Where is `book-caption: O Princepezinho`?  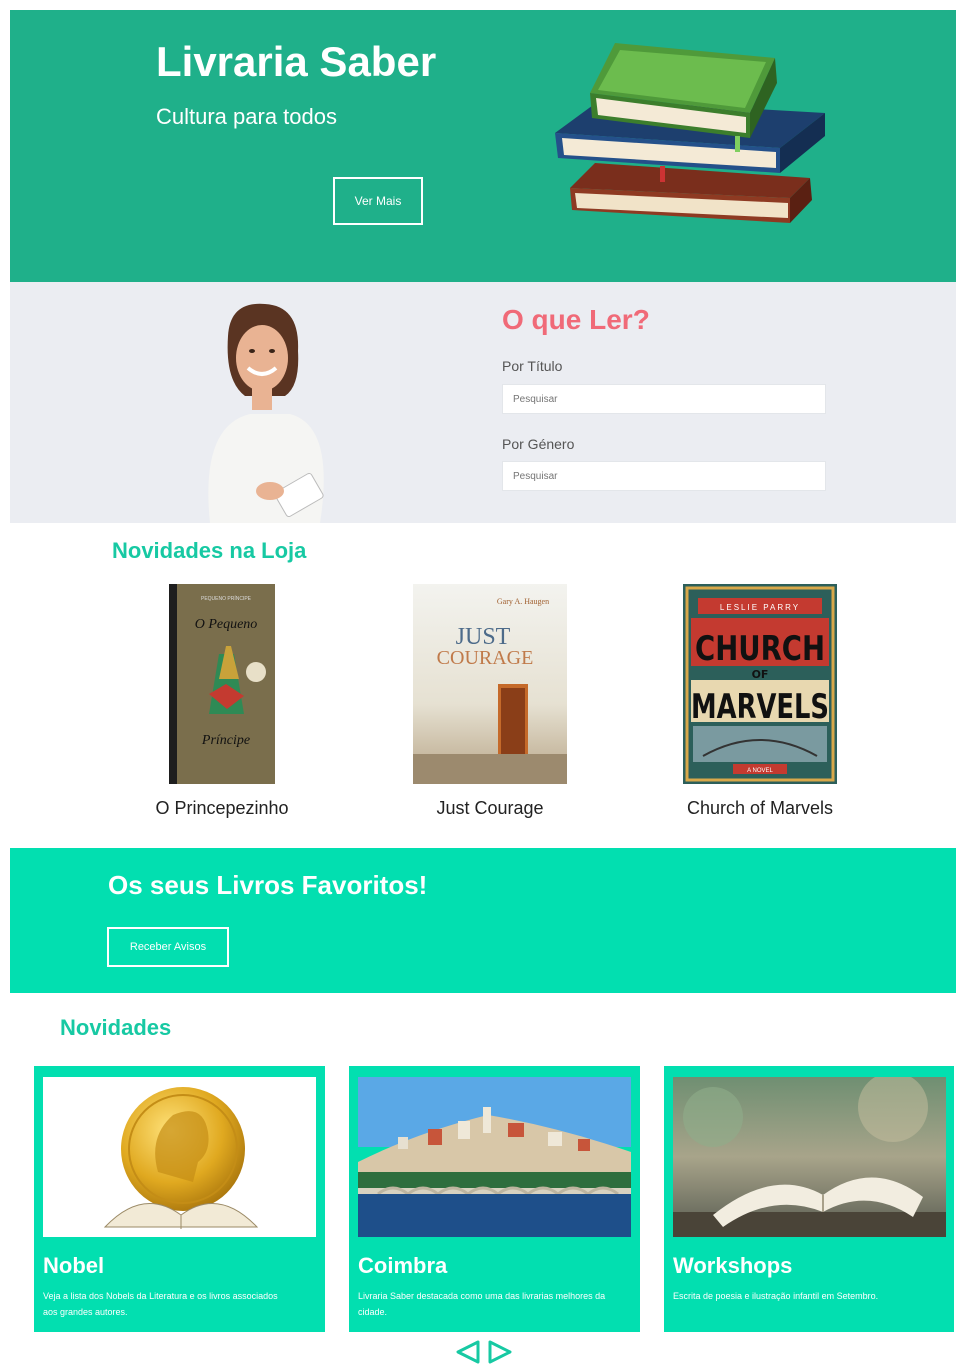
book-caption: O Princepezinho is located at coordinates (222, 808).